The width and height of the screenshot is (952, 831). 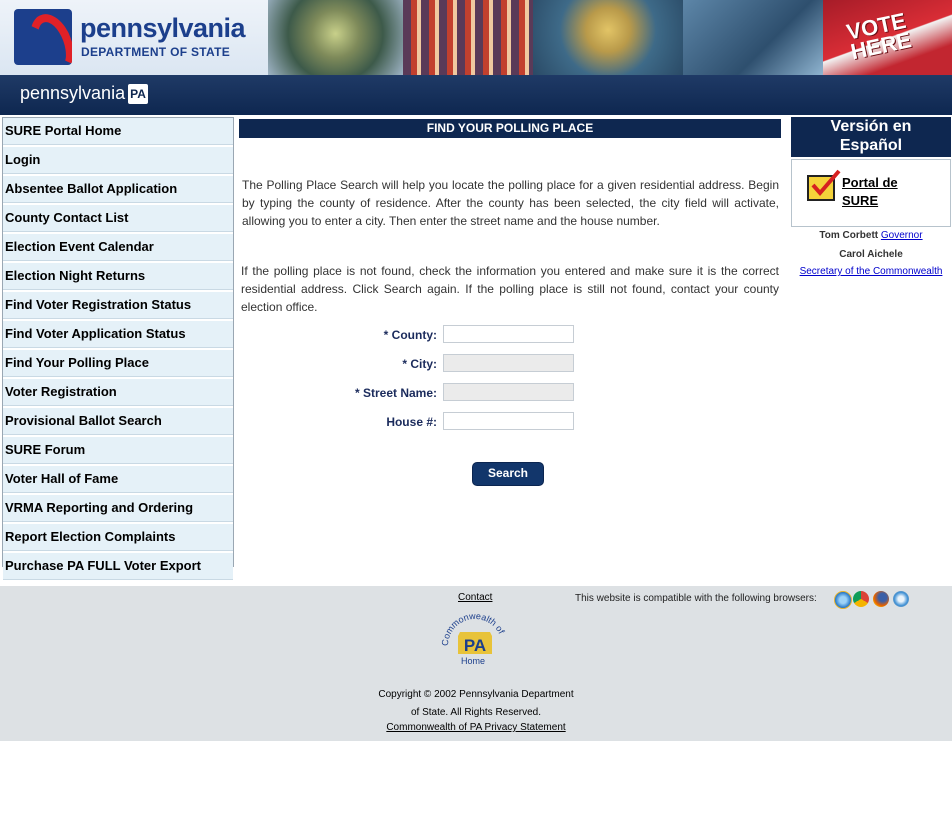 I want to click on sidebar-item-polling-place: Find Your Polling Place, so click(x=118, y=363).